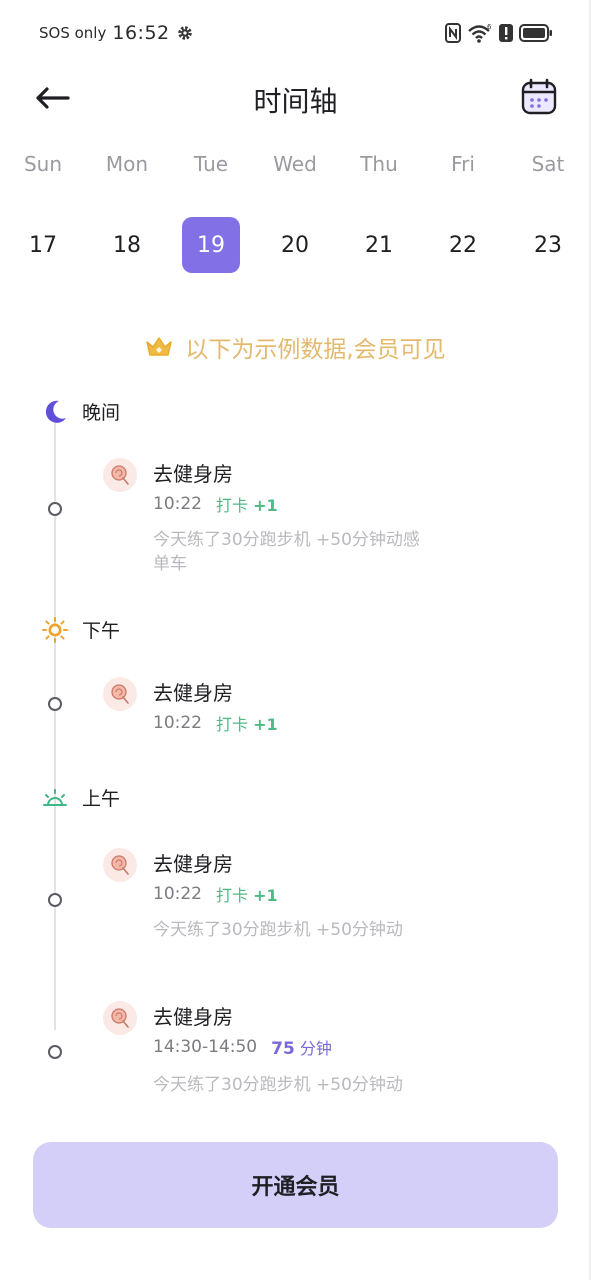  Describe the element at coordinates (535, 33) in the screenshot. I see `battery-icon` at that location.